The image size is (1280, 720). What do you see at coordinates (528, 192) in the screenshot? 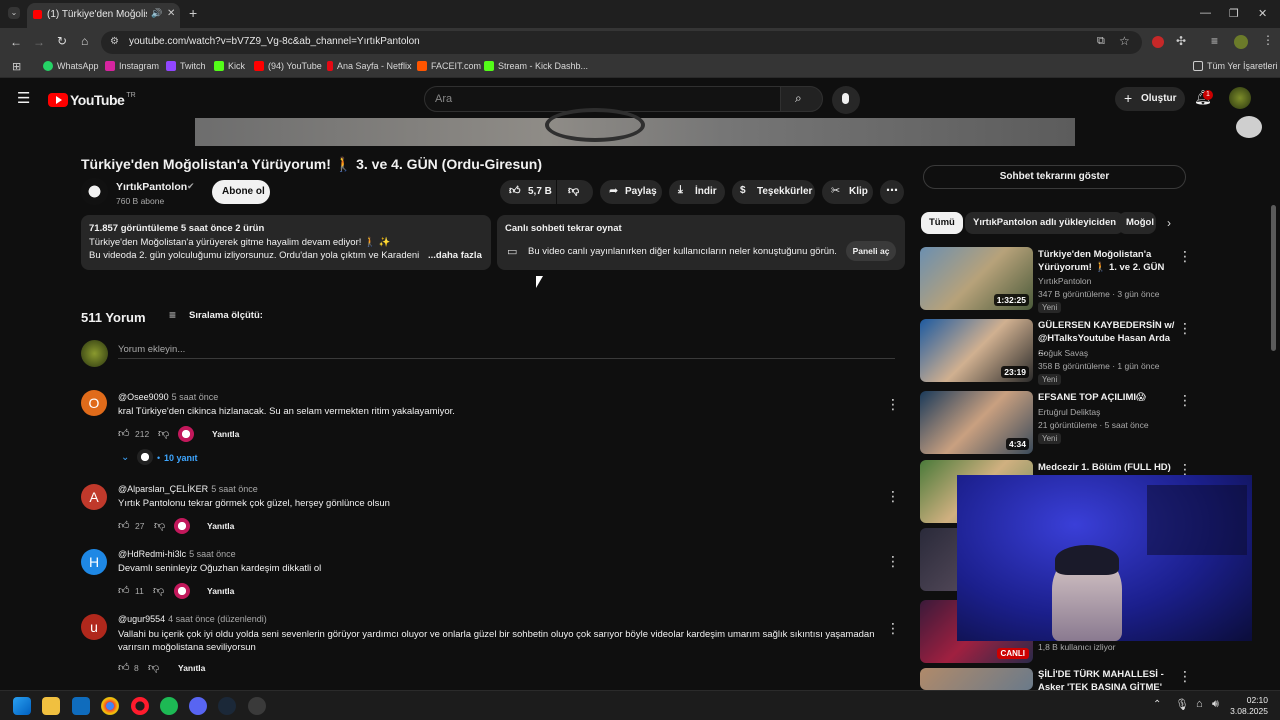
I see `like-button: 👍︎ 5,7 B` at bounding box center [528, 192].